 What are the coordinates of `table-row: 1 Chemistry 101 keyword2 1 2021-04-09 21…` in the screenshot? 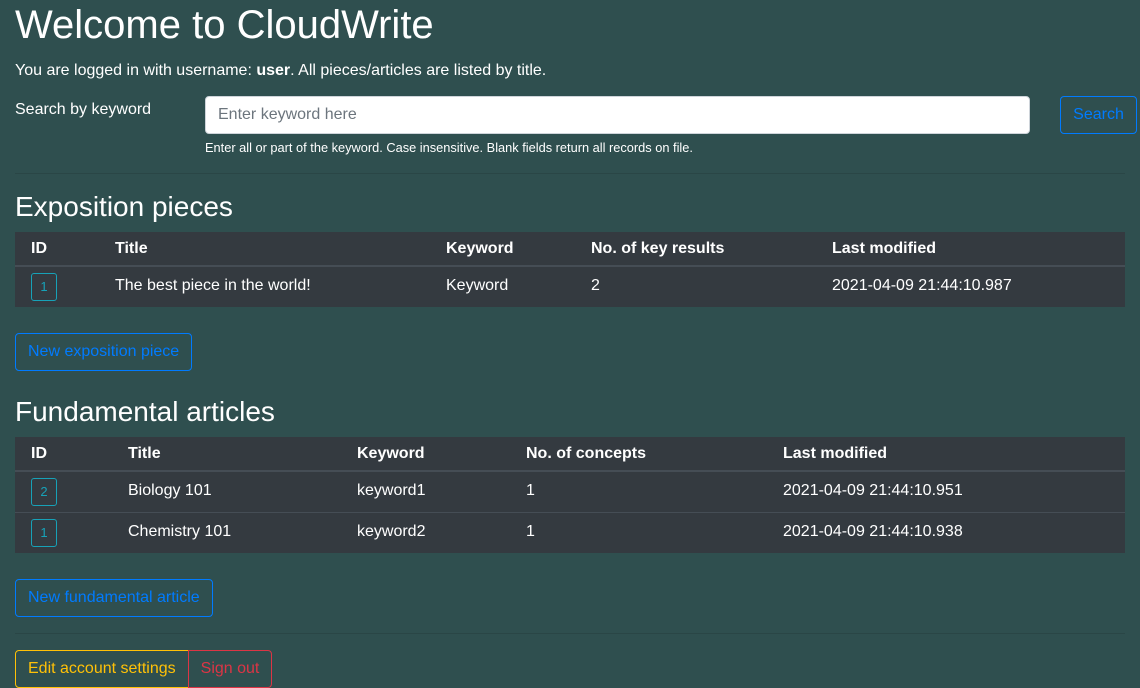 It's located at (570, 532).